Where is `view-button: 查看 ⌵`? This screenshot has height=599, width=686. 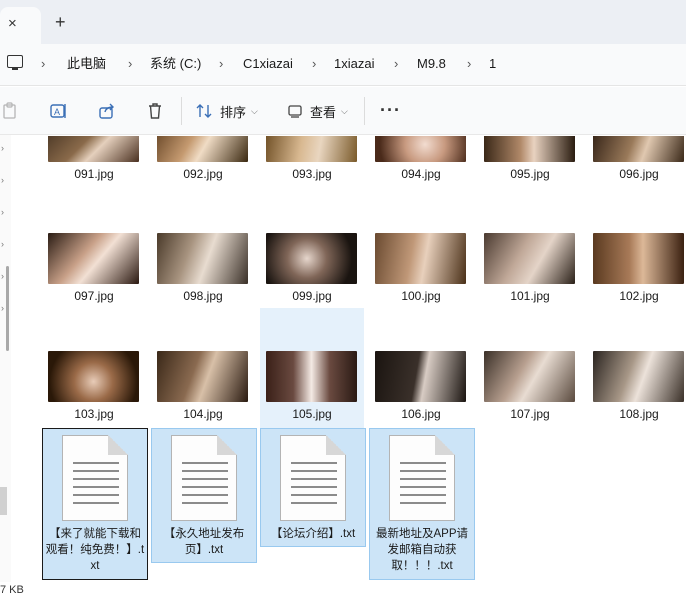
view-button: 查看 ⌵ is located at coordinates (318, 111).